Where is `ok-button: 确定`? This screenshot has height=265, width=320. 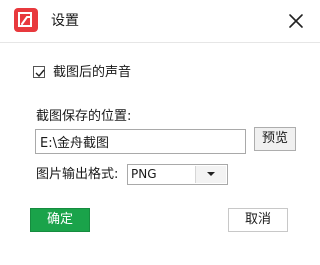 ok-button: 确定 is located at coordinates (60, 220).